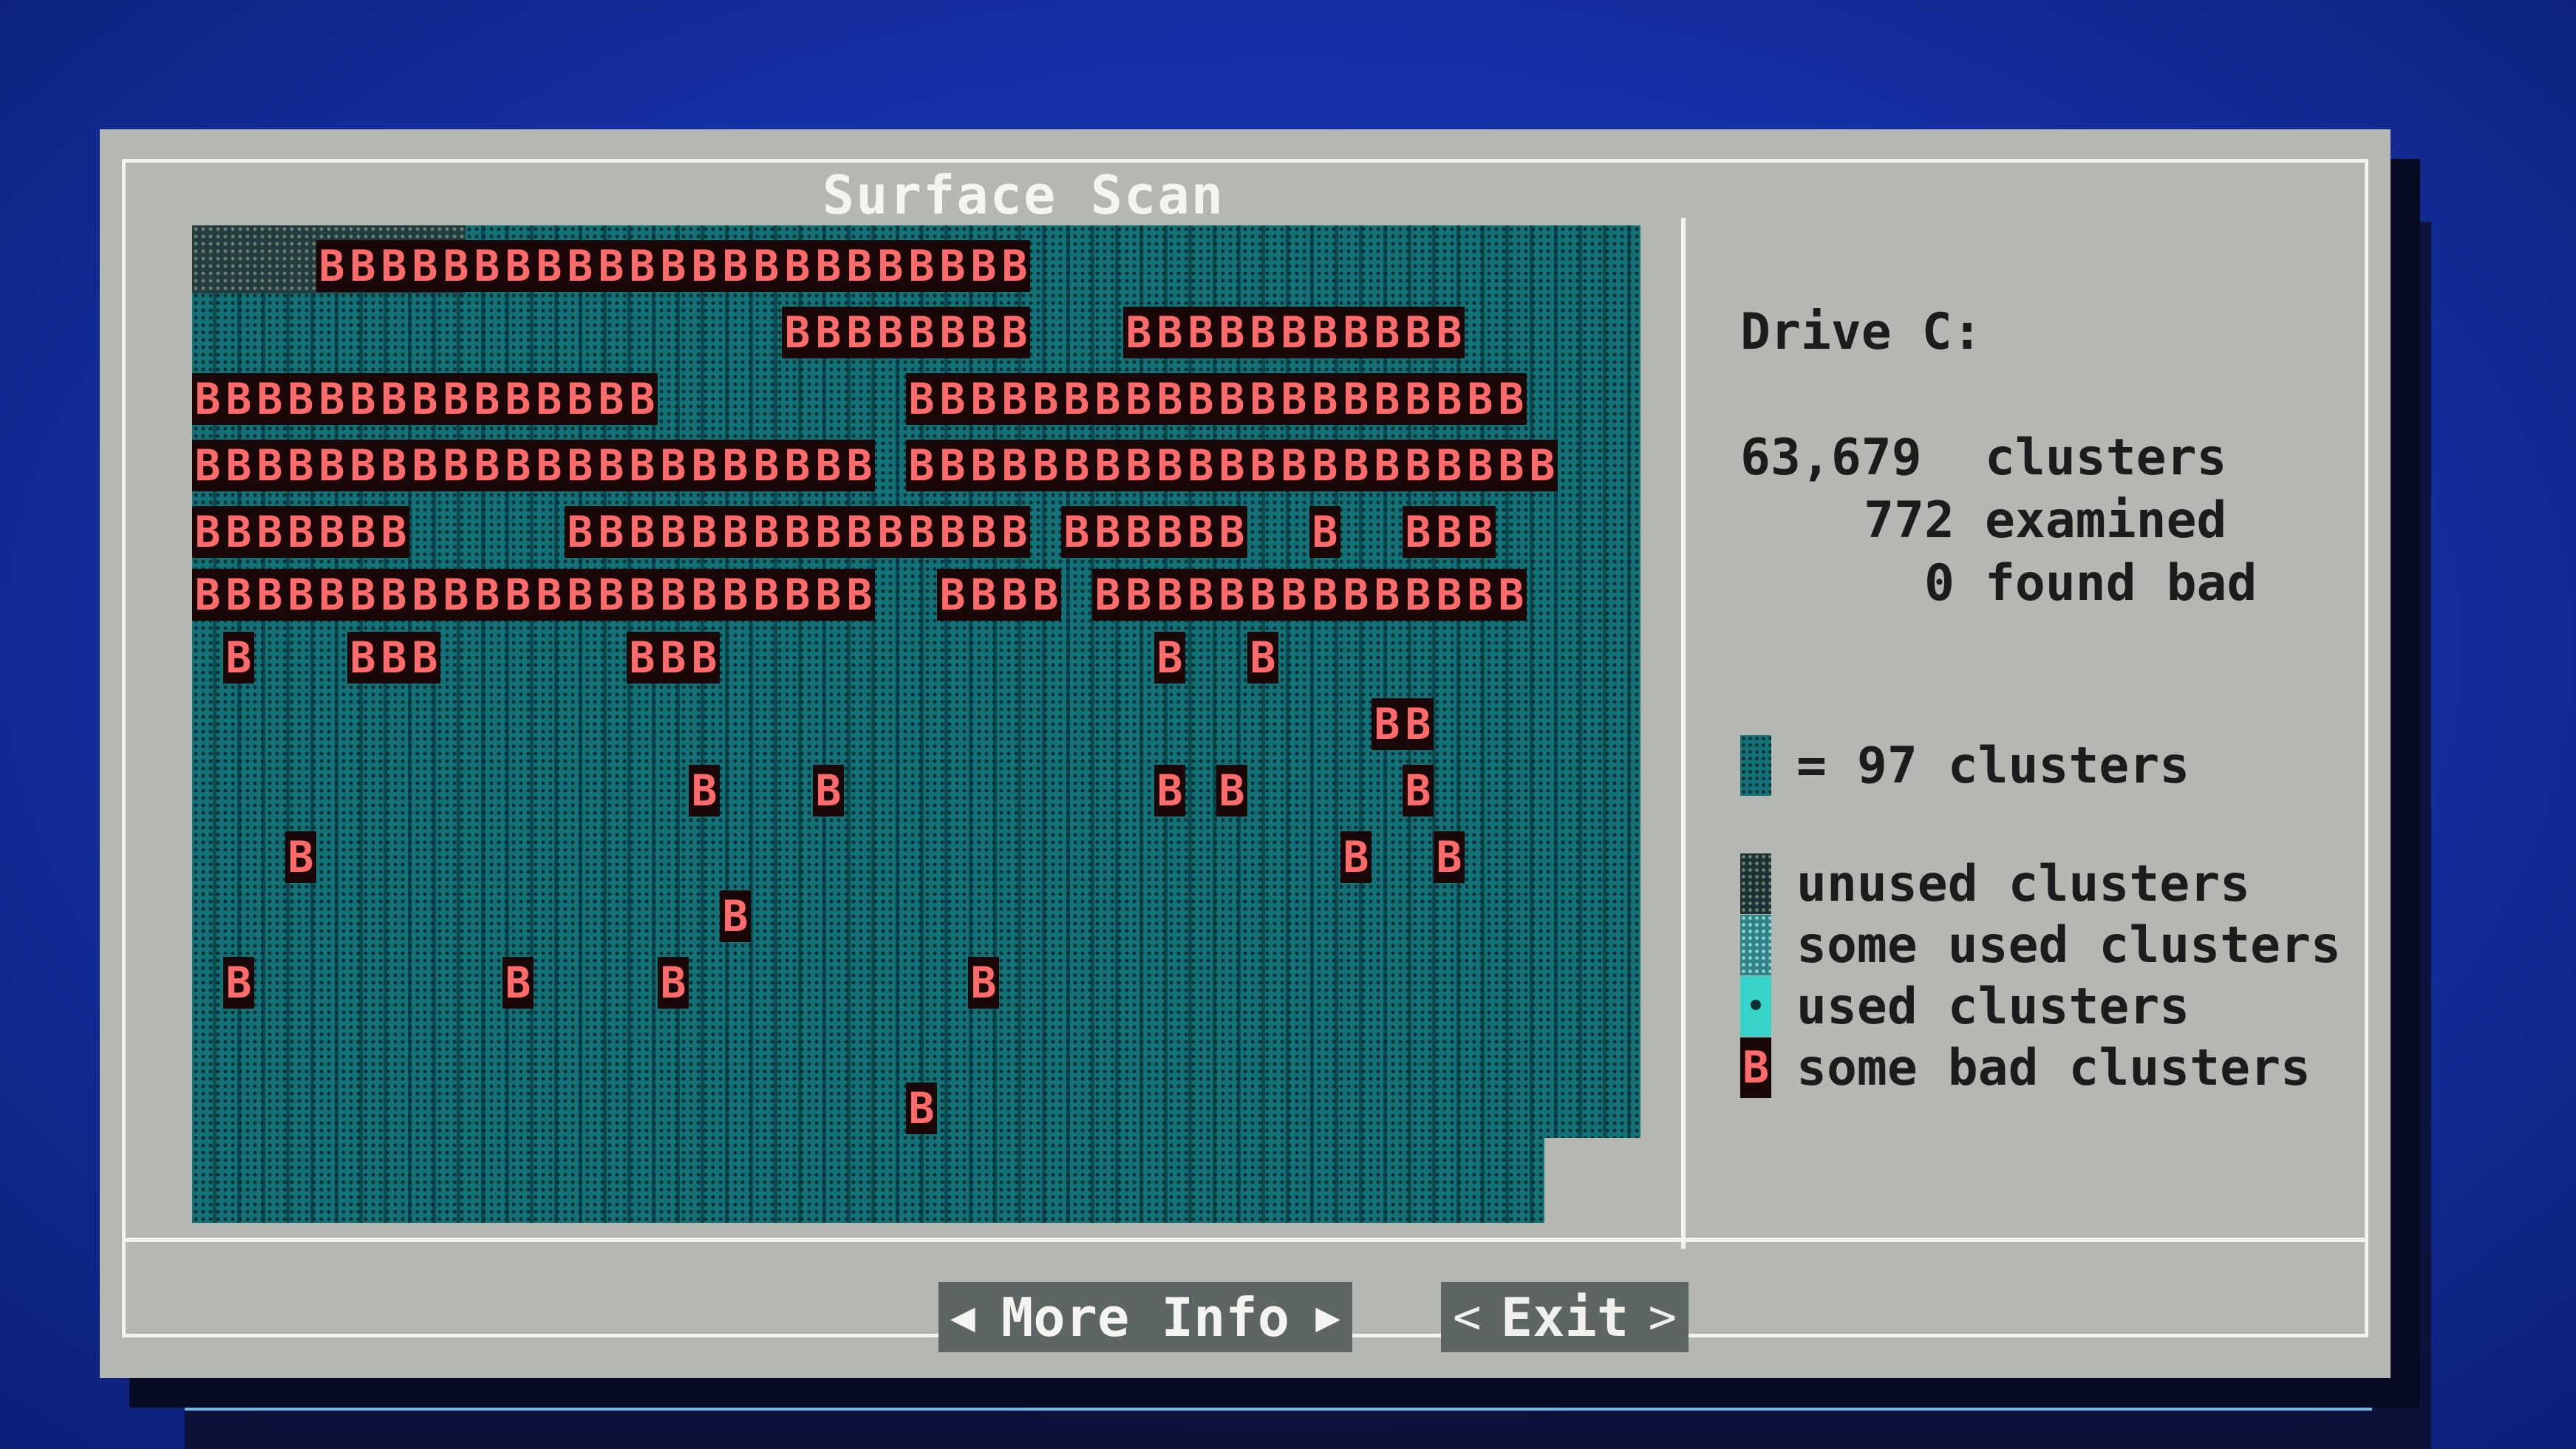 The image size is (2576, 1449). I want to click on map-end-notch, so click(1592, 1180).